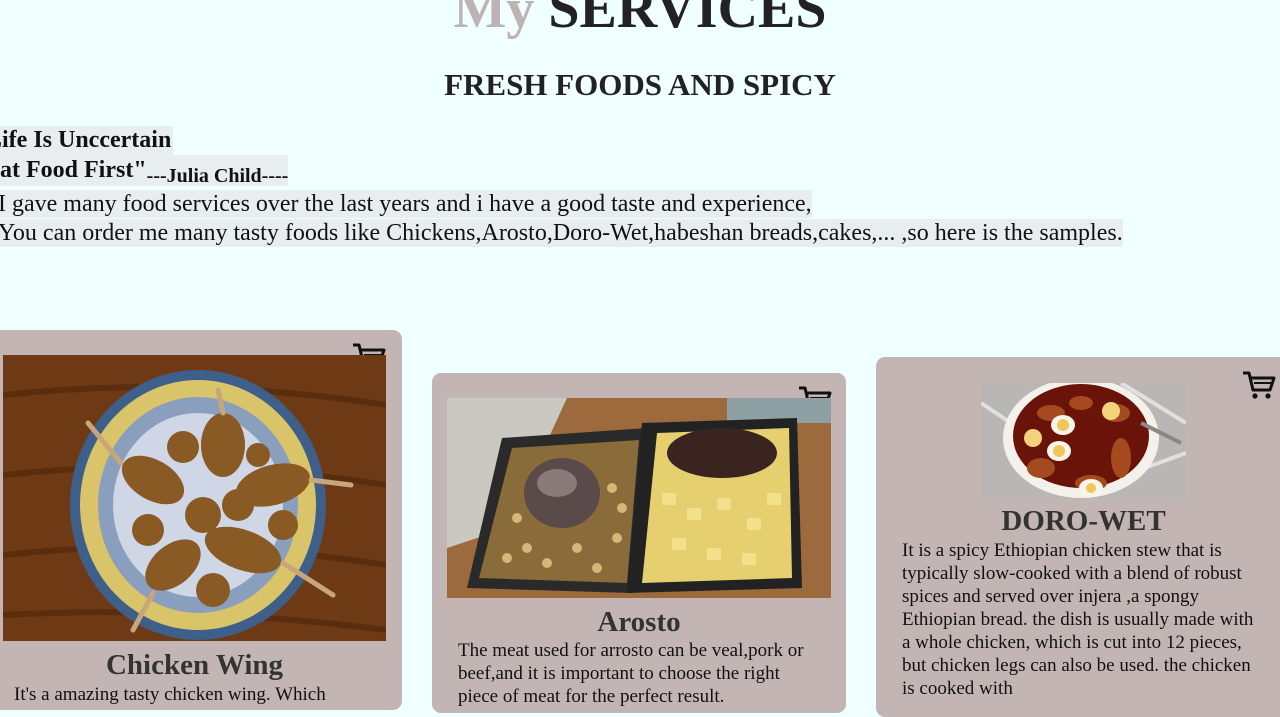  I want to click on page-subtitle: FRESH FOODS AND SPICY, so click(640, 84).